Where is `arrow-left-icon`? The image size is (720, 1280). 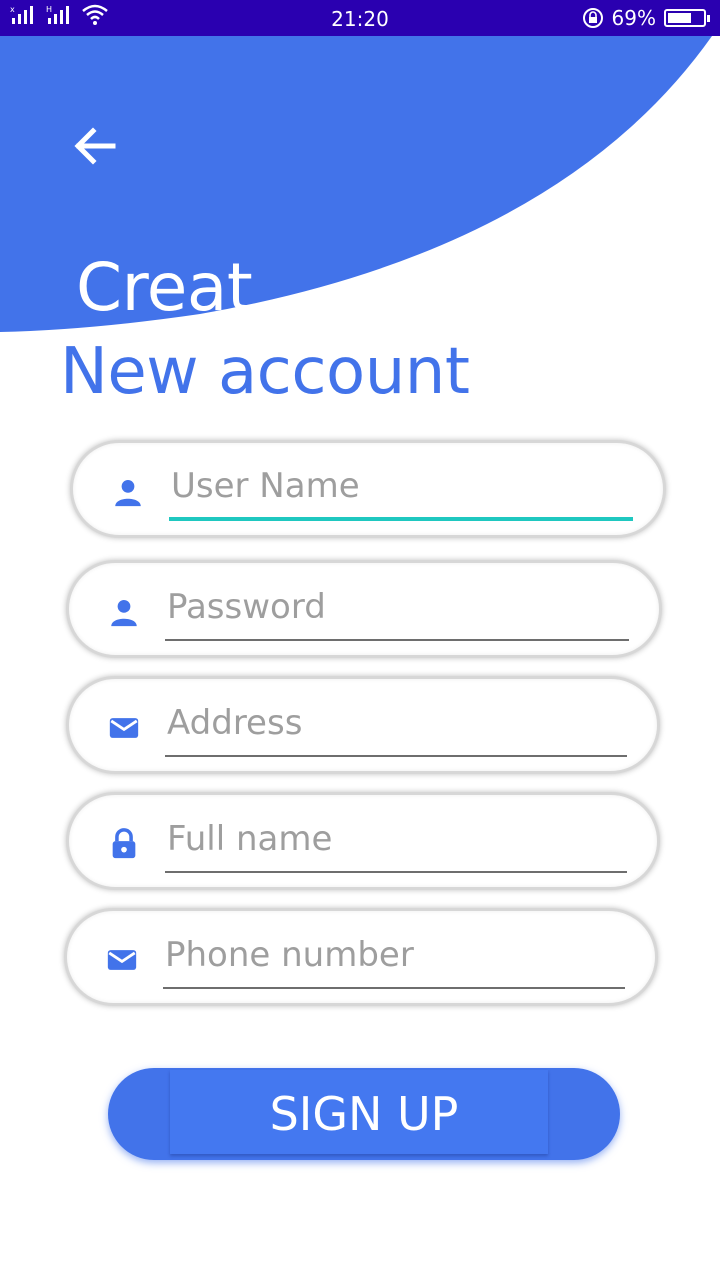 arrow-left-icon is located at coordinates (95, 146).